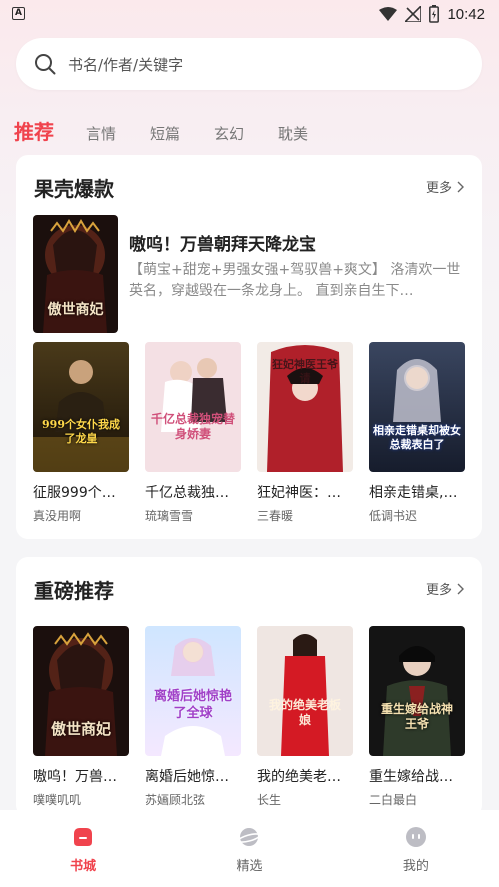 The height and width of the screenshot is (887, 499). What do you see at coordinates (413, 14) in the screenshot?
I see `signal-icon` at bounding box center [413, 14].